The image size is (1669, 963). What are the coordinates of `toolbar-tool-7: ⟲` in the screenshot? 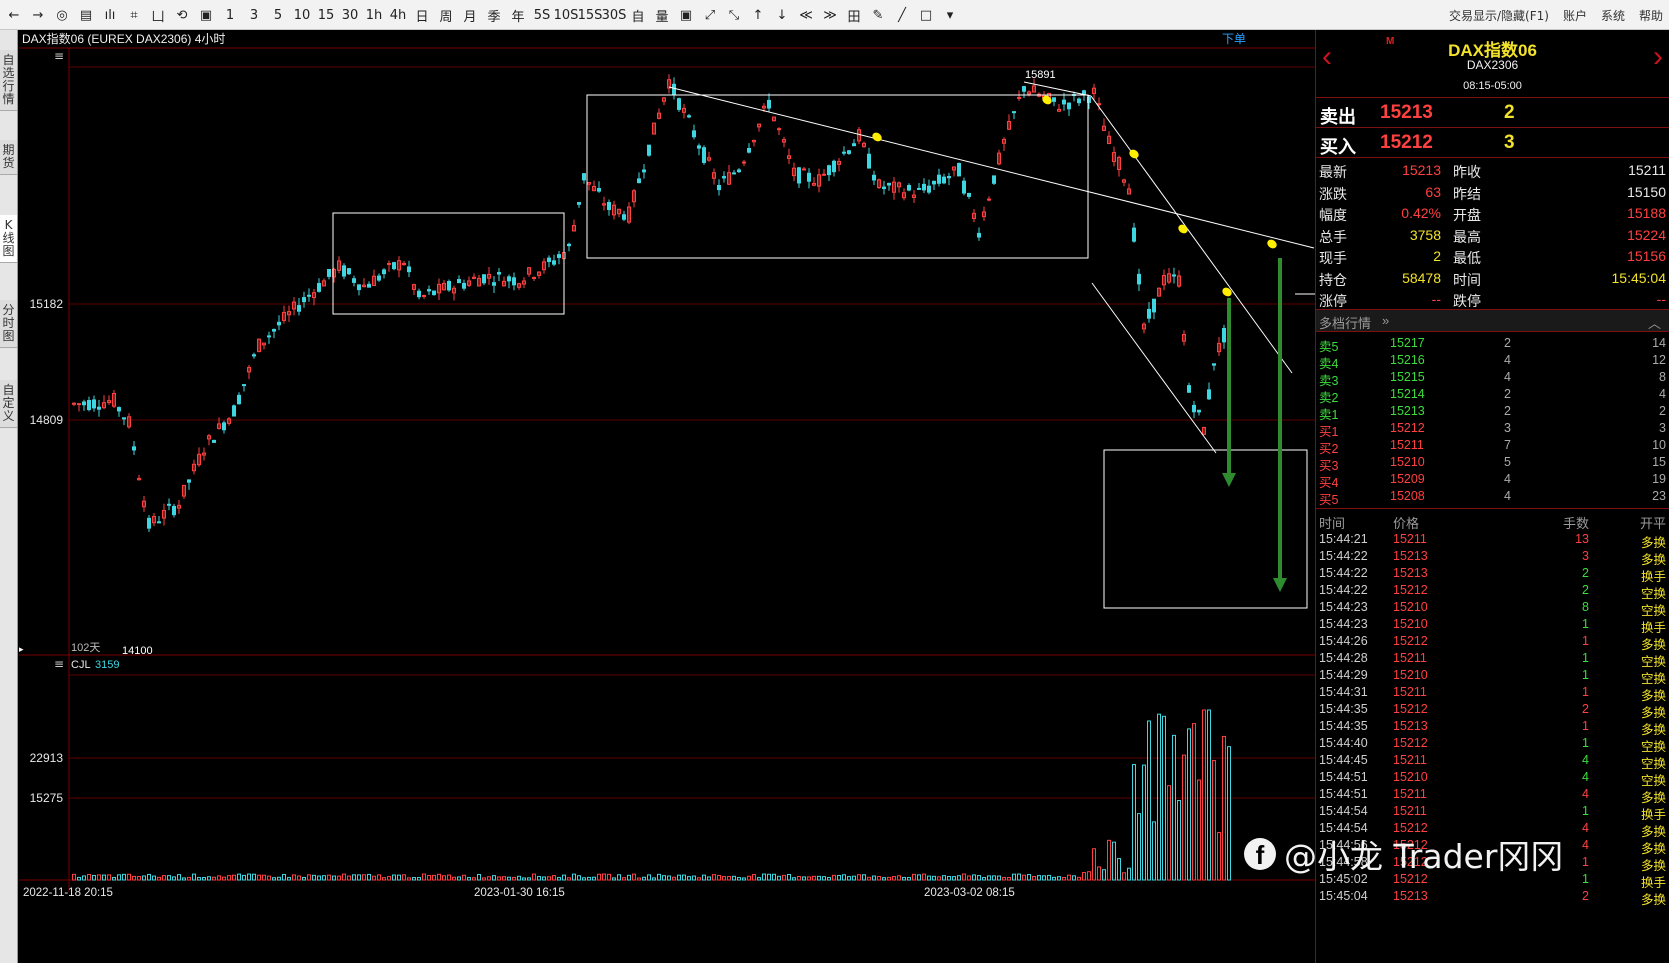 It's located at (182, 15).